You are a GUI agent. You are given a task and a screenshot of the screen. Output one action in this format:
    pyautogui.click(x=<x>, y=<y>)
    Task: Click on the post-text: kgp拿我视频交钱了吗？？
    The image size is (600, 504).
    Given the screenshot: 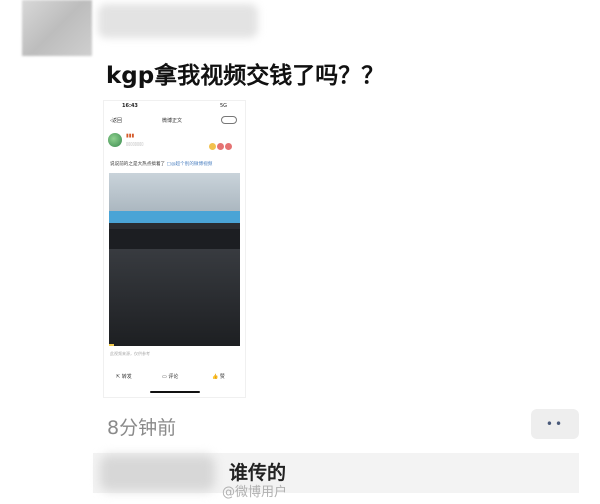 What is the action you would take?
    pyautogui.click(x=245, y=76)
    